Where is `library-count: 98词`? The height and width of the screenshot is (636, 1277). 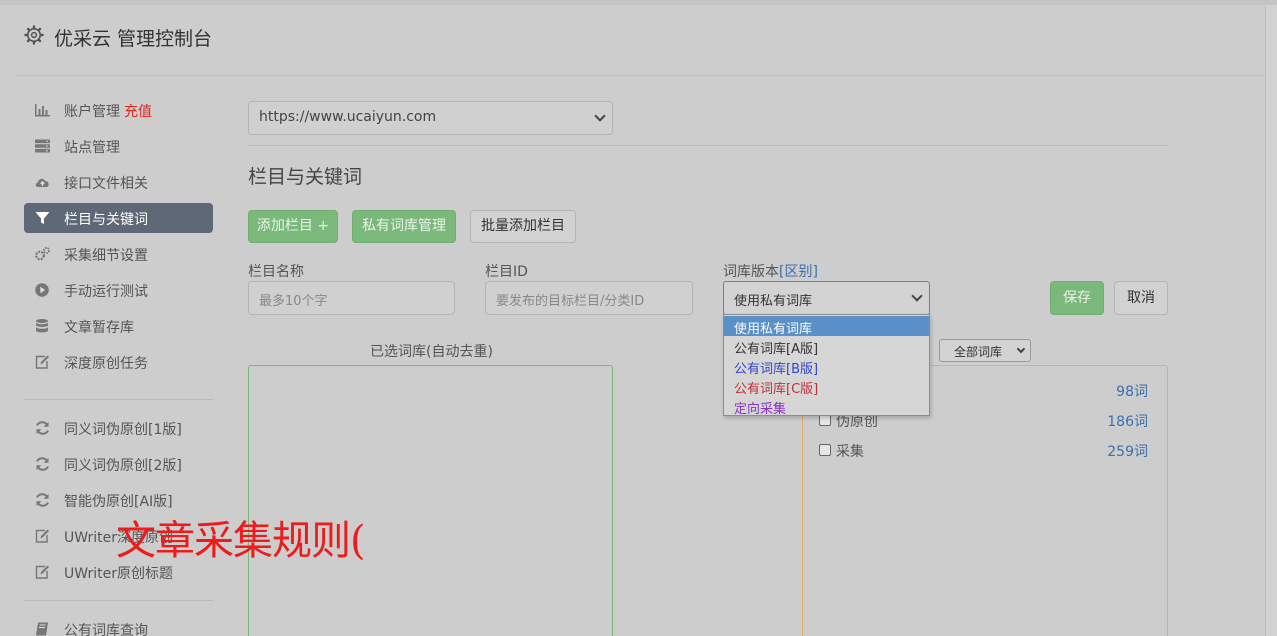 library-count: 98词 is located at coordinates (1132, 392).